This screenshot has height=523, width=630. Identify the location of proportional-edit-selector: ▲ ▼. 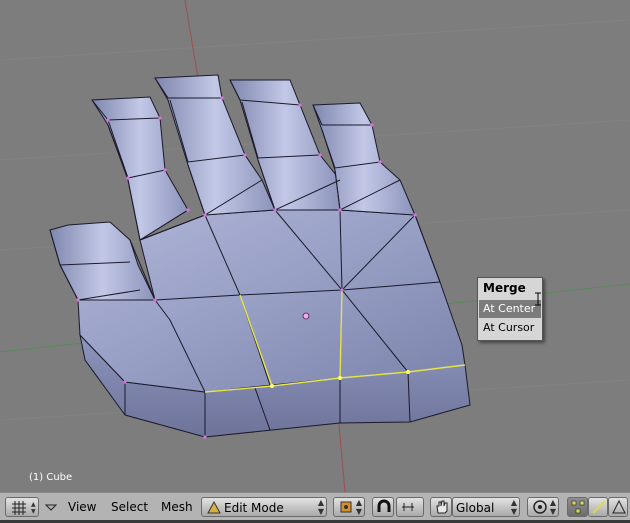
(543, 507).